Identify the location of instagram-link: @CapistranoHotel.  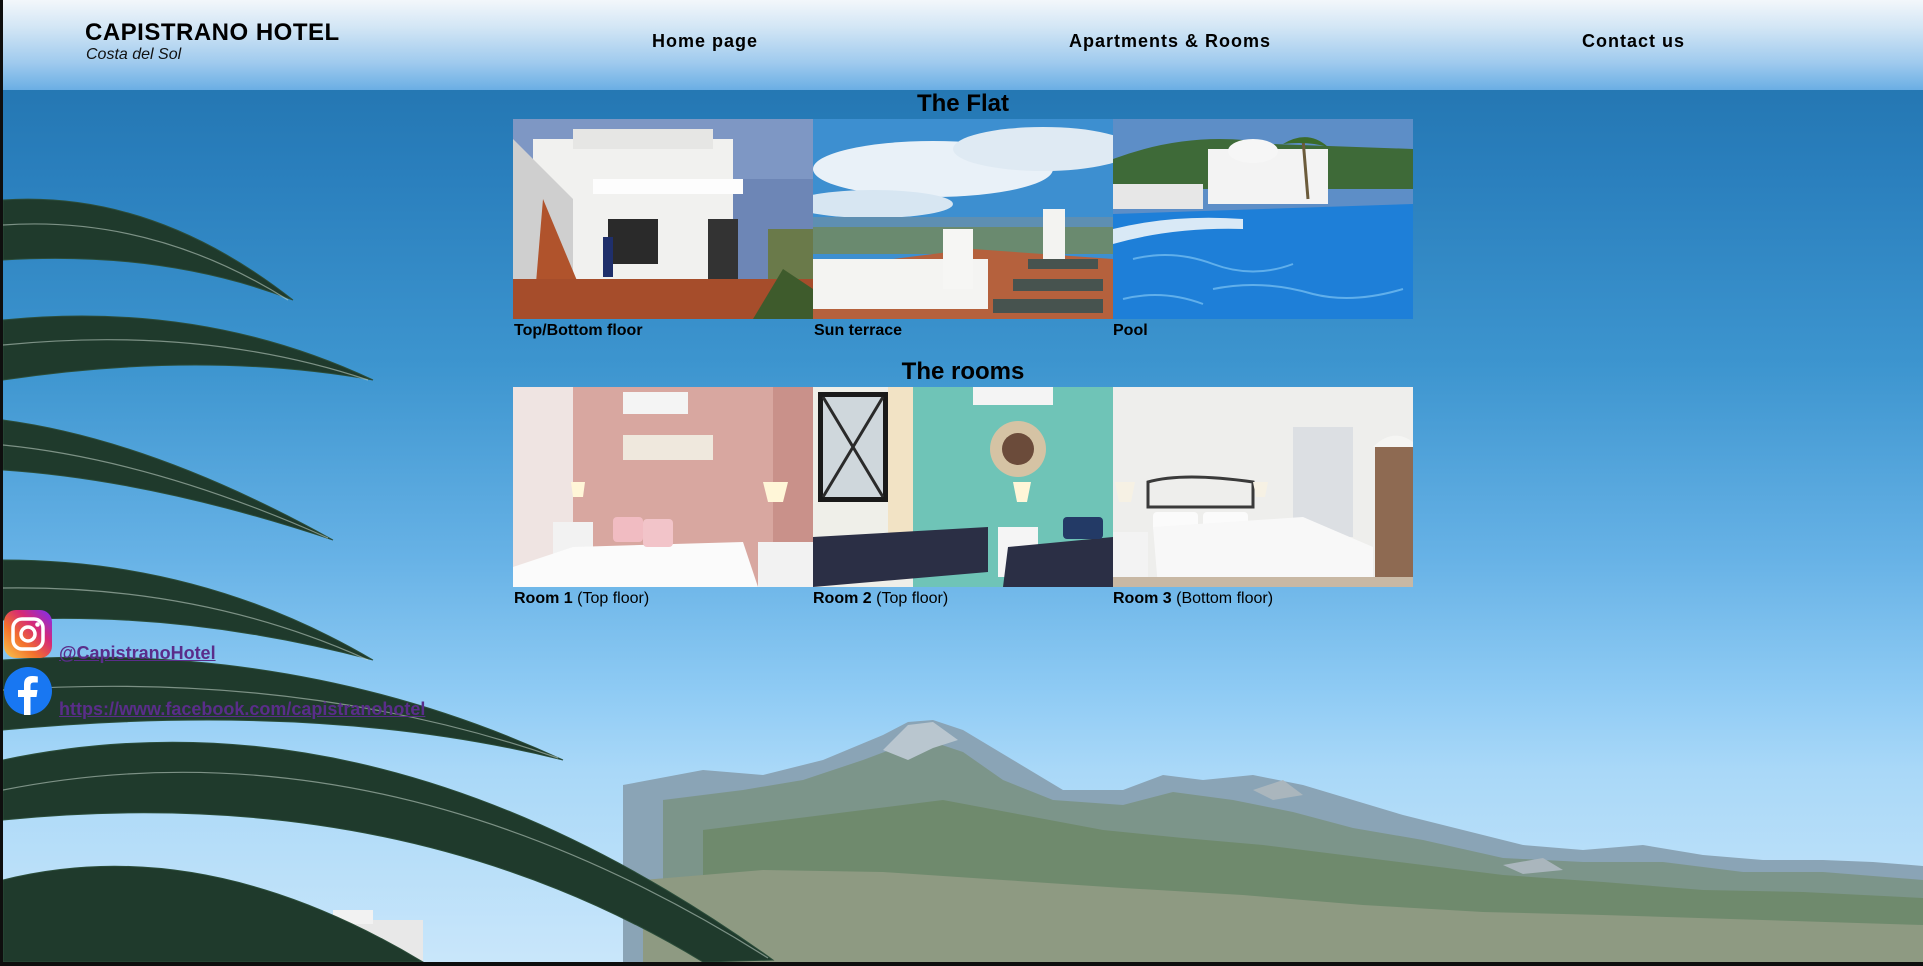
(137, 653).